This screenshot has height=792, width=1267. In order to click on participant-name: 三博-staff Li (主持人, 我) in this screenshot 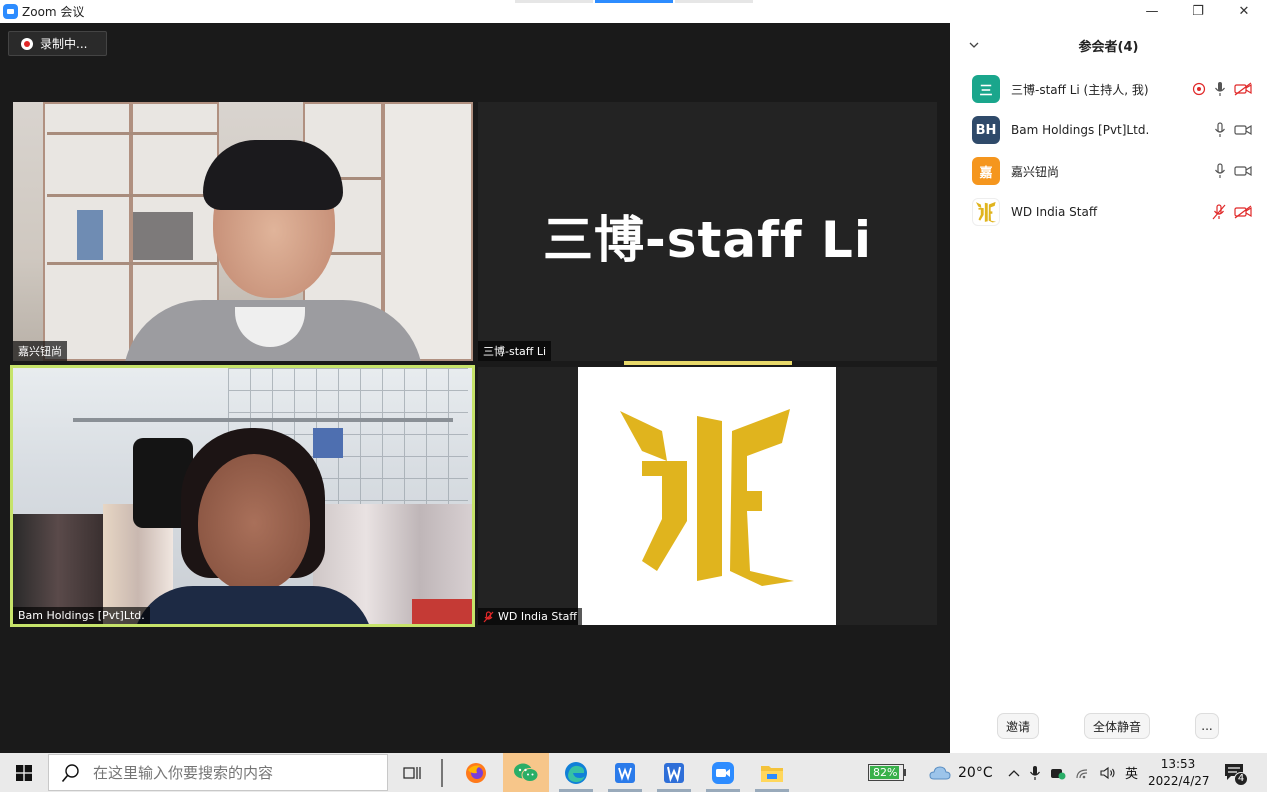, I will do `click(1080, 89)`.